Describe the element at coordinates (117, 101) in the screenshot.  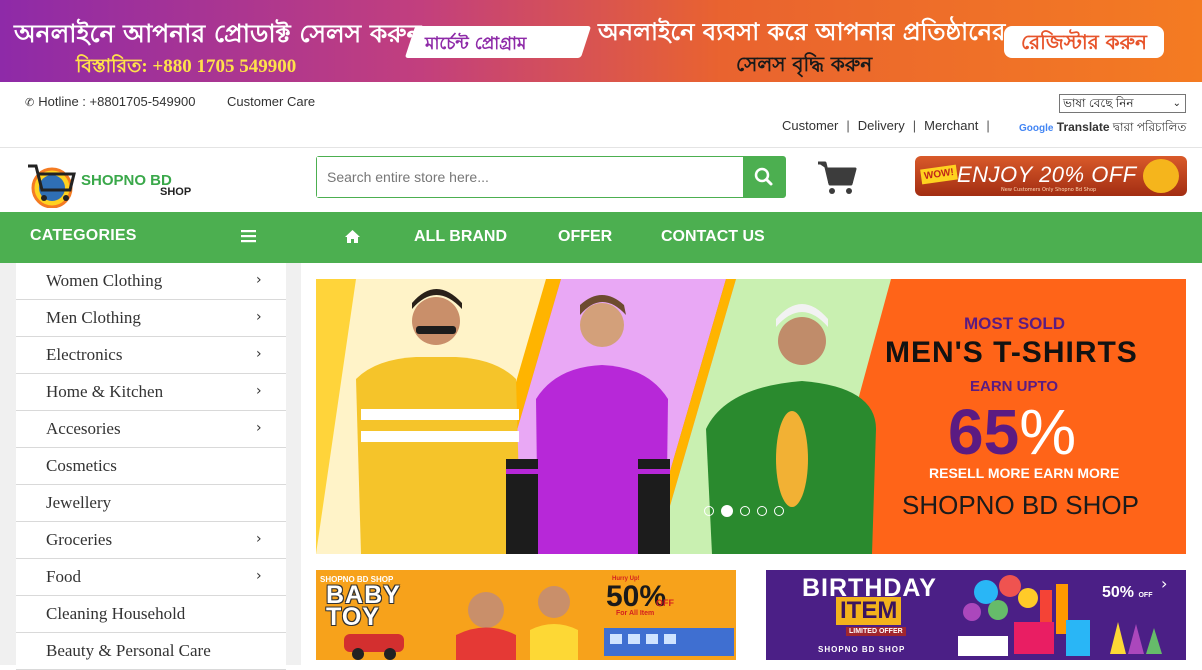
I see `hotline-text: Hotline : +8801705-549900` at that location.